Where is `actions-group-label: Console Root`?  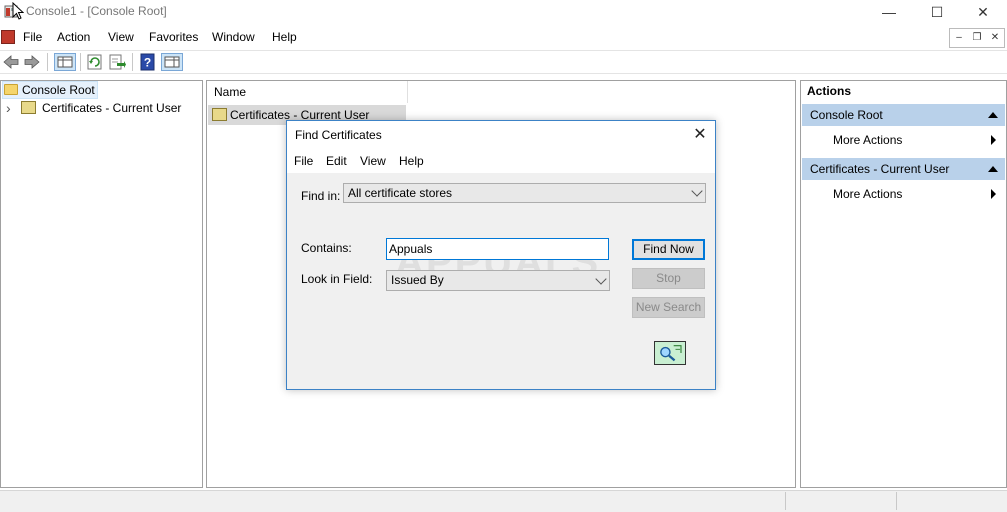 actions-group-label: Console Root is located at coordinates (846, 115).